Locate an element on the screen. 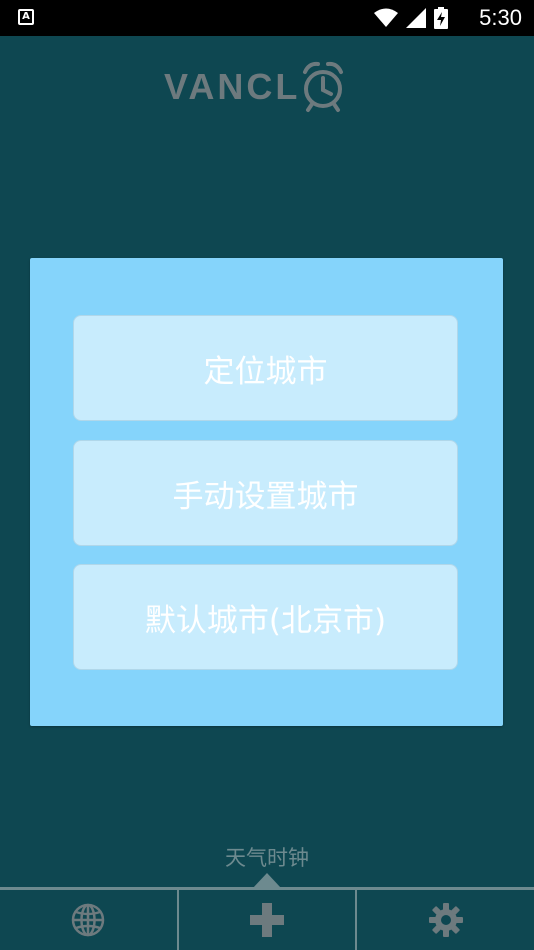 Image resolution: width=534 pixels, height=950 pixels. plus-icon is located at coordinates (267, 920).